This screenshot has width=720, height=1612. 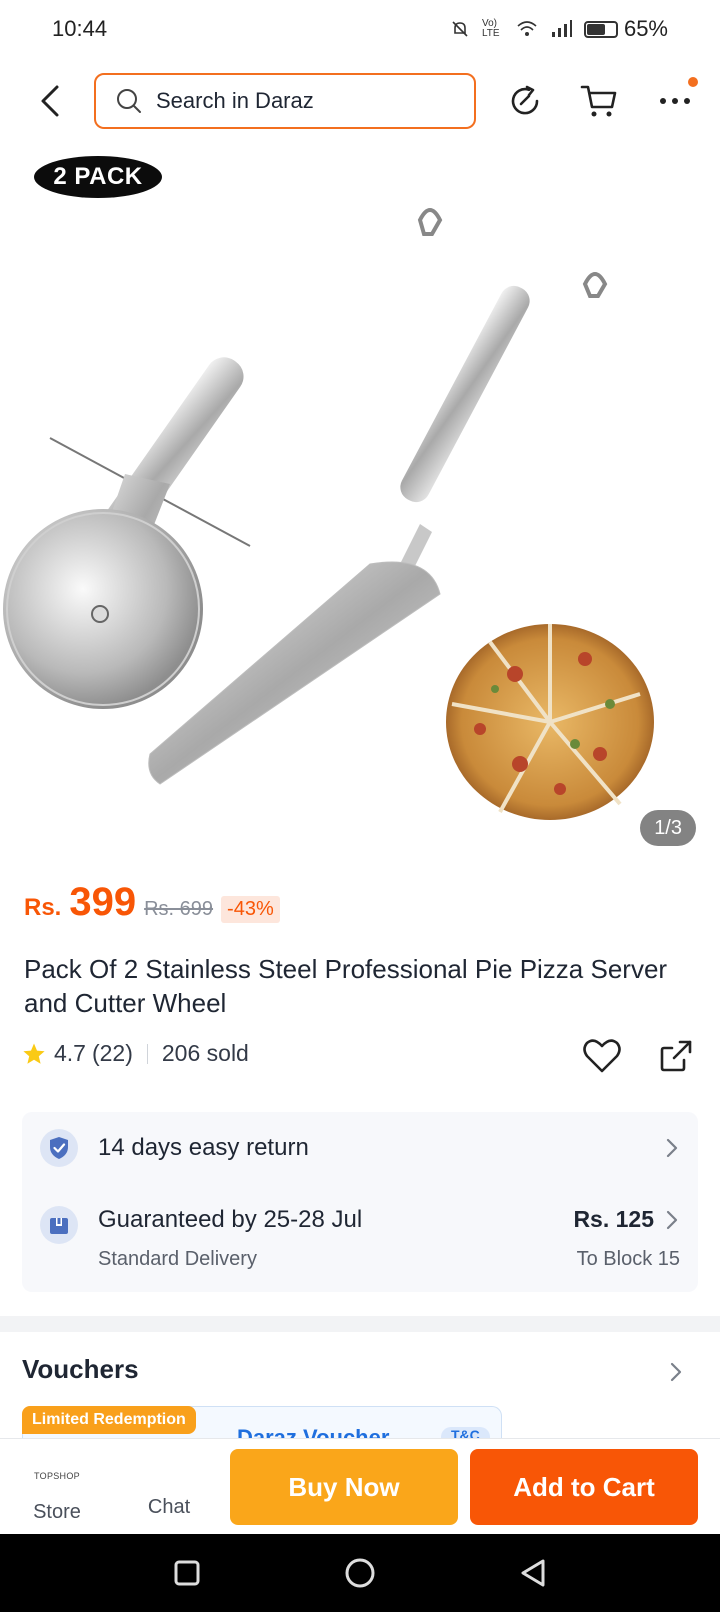 I want to click on share-product-button, so click(x=676, y=1056).